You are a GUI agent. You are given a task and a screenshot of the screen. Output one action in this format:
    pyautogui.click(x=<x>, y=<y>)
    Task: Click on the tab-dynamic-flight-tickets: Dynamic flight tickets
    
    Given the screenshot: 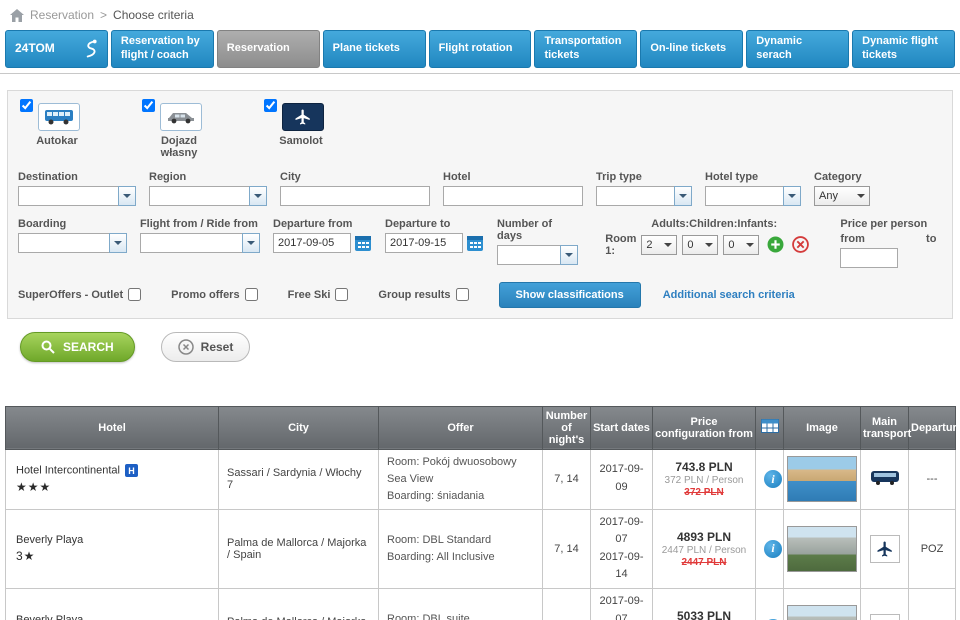 What is the action you would take?
    pyautogui.click(x=904, y=49)
    